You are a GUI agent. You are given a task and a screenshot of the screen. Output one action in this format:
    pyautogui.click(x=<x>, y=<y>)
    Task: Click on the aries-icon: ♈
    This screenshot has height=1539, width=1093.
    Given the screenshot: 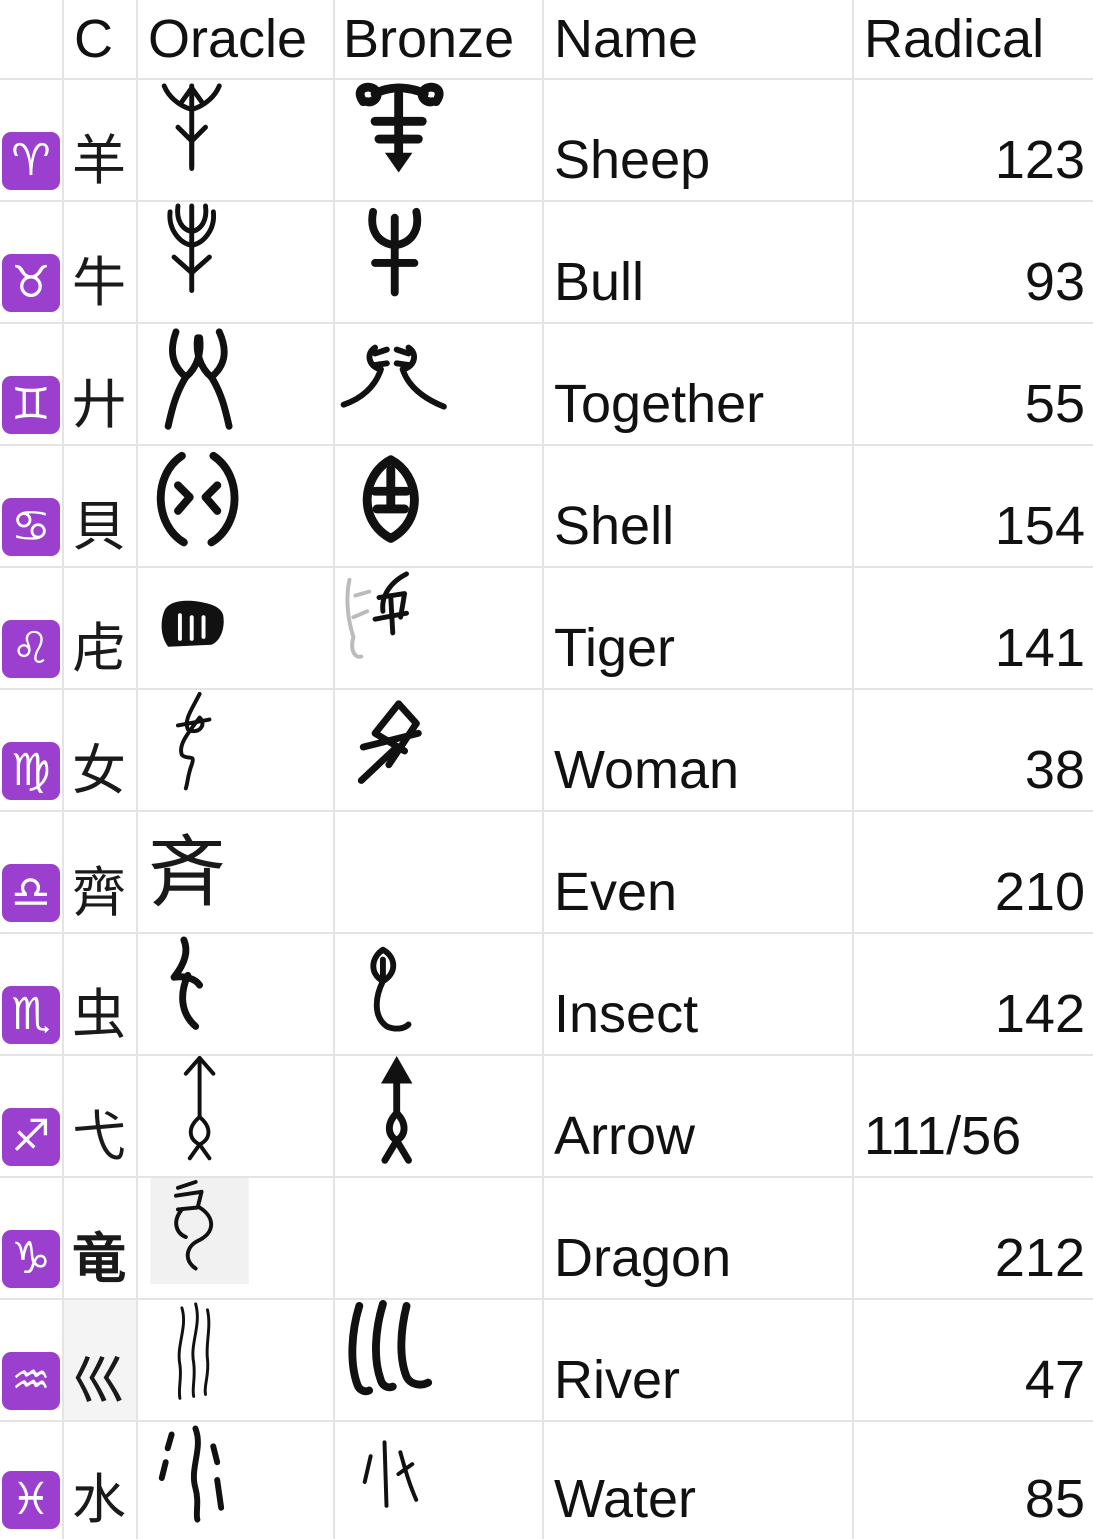 What is the action you would take?
    pyautogui.click(x=31, y=161)
    